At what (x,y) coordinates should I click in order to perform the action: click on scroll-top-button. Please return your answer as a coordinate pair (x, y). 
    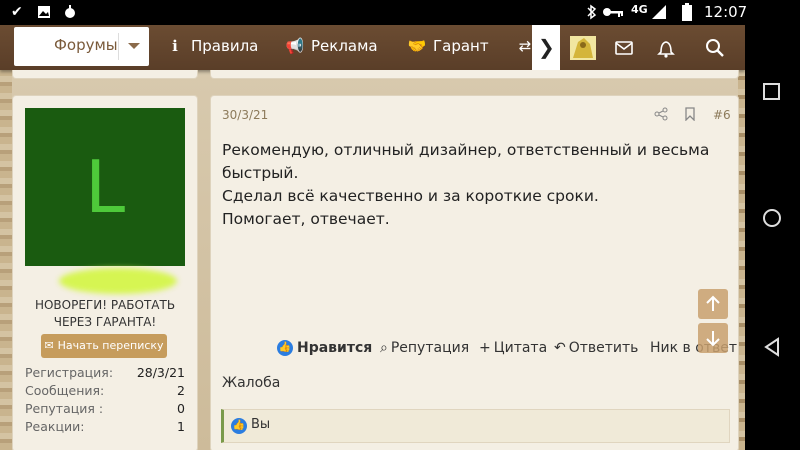
    Looking at the image, I should click on (713, 304).